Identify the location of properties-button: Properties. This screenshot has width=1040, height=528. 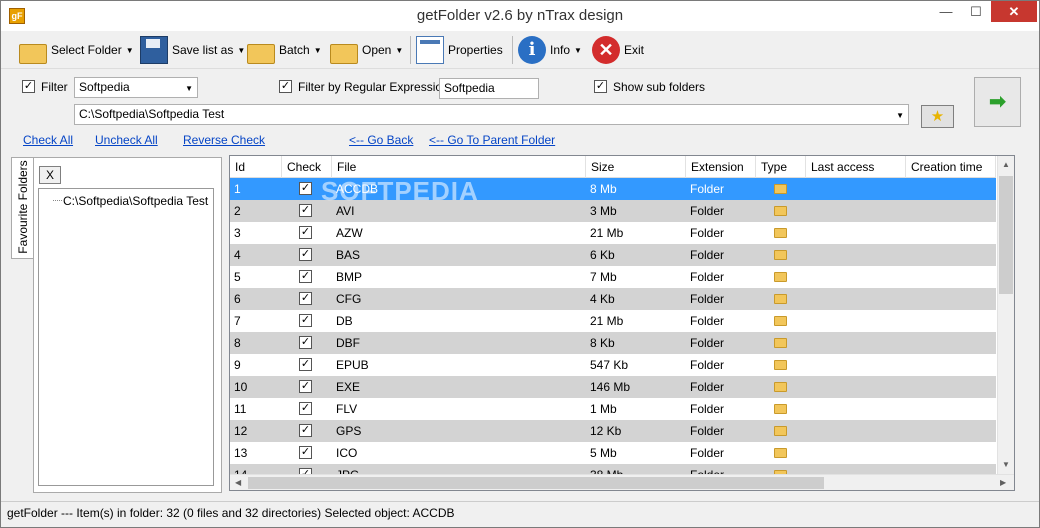
(459, 50).